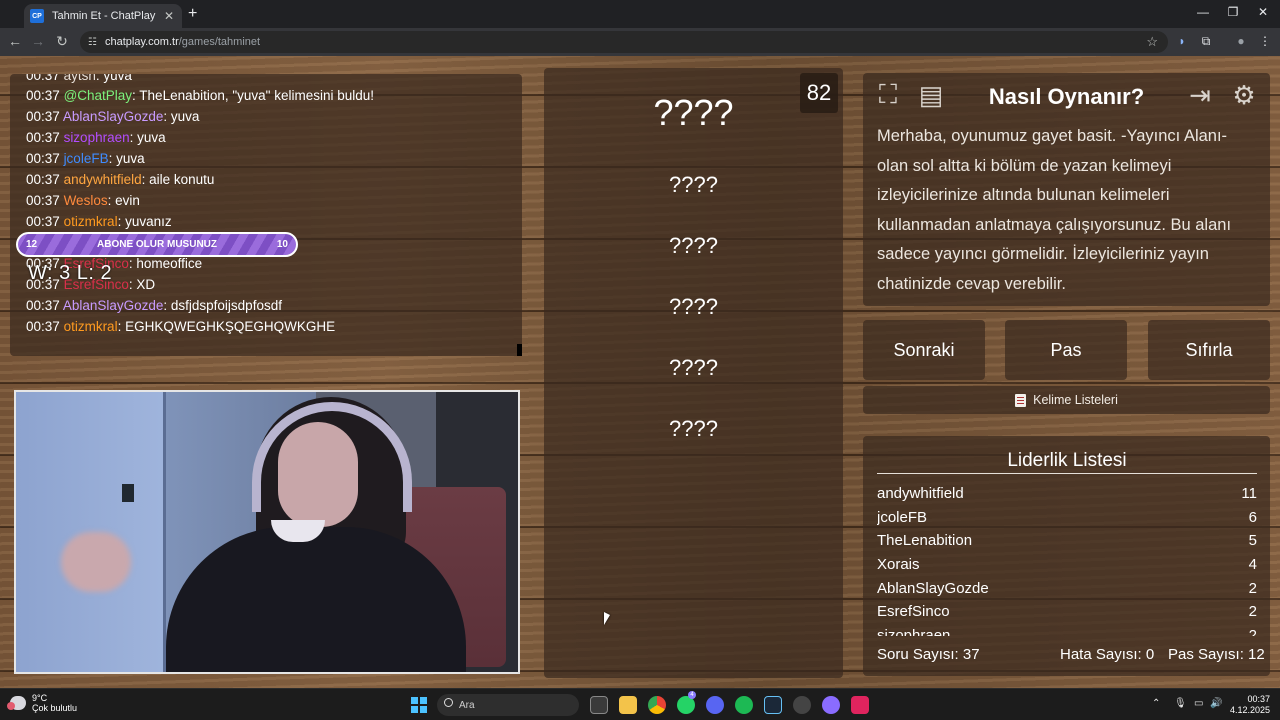 The image size is (1280, 720). I want to click on subscriber-goal-bar: 12 ABONE OLUR MUSUNUZ 10, so click(157, 244).